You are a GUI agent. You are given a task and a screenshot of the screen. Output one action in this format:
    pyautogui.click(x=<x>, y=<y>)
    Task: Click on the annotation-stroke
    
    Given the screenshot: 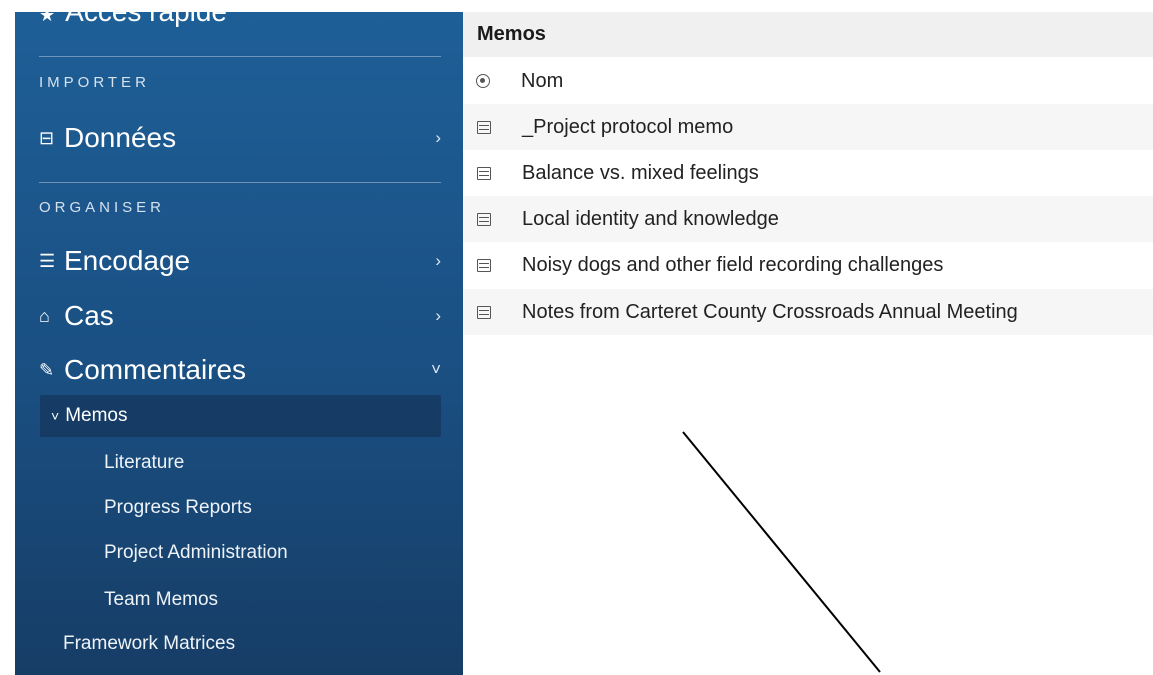 What is the action you would take?
    pyautogui.click(x=781, y=552)
    